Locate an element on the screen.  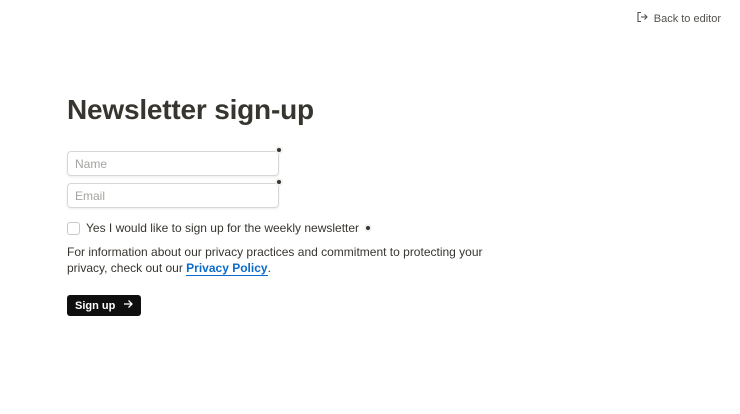
sign-up-button-label: Sign up is located at coordinates (95, 305).